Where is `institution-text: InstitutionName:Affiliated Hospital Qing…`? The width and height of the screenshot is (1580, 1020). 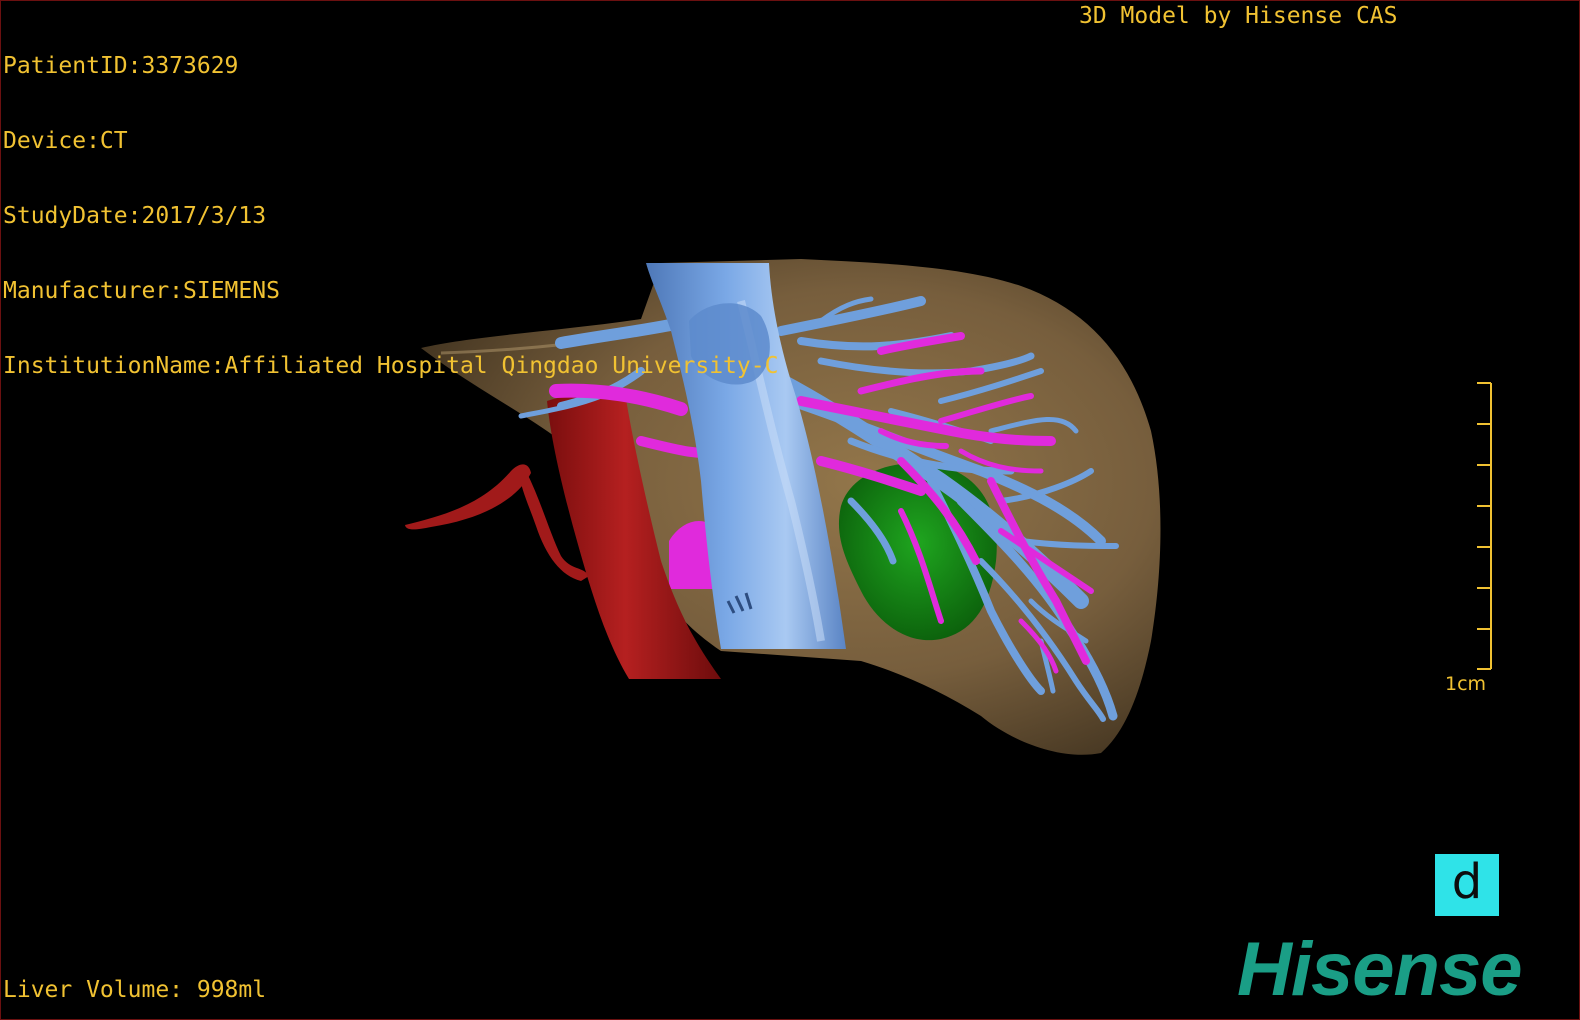 institution-text: InstitutionName:Affiliated Hospital Qing… is located at coordinates (391, 366).